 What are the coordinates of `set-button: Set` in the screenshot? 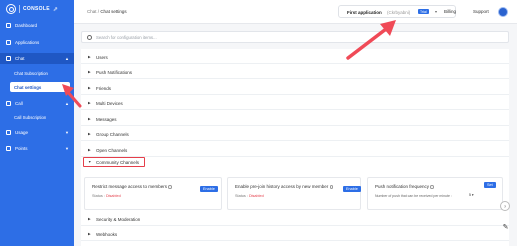 It's located at (490, 185).